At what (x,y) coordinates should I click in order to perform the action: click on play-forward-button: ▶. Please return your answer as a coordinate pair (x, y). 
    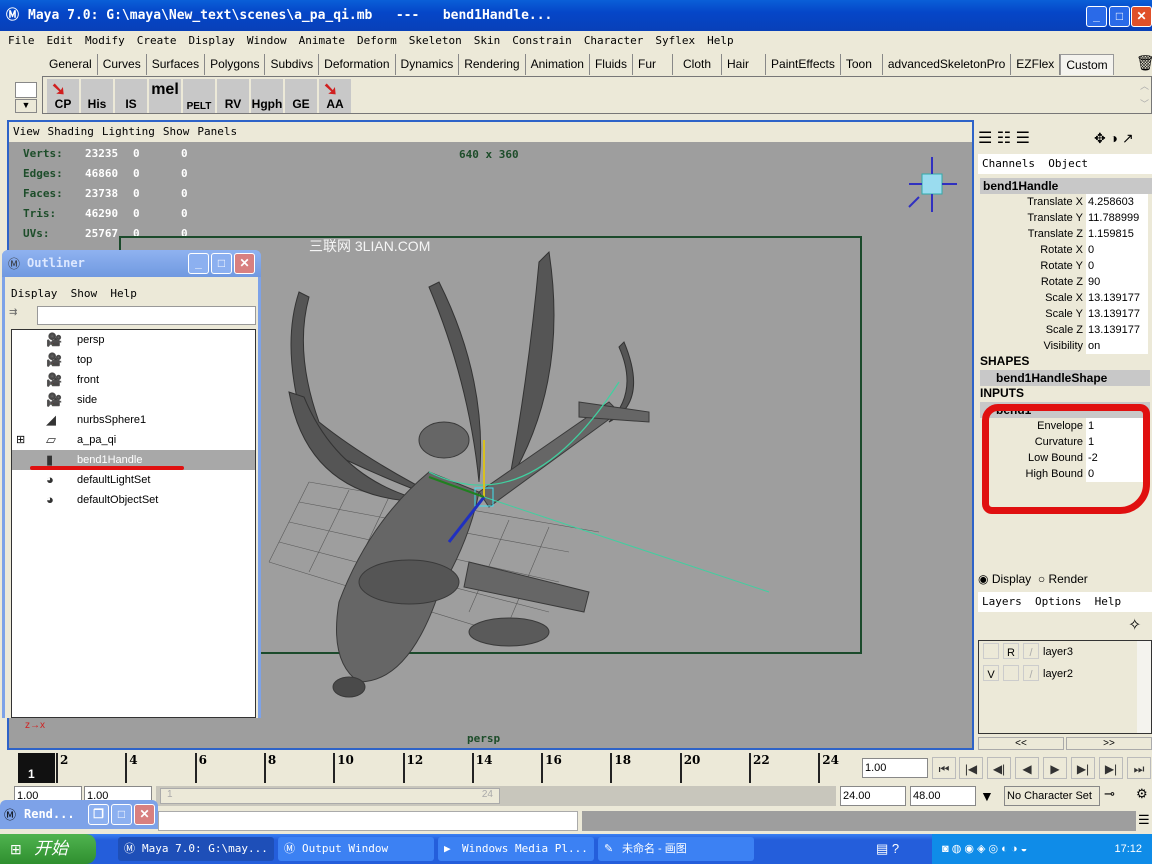
    Looking at the image, I should click on (1055, 768).